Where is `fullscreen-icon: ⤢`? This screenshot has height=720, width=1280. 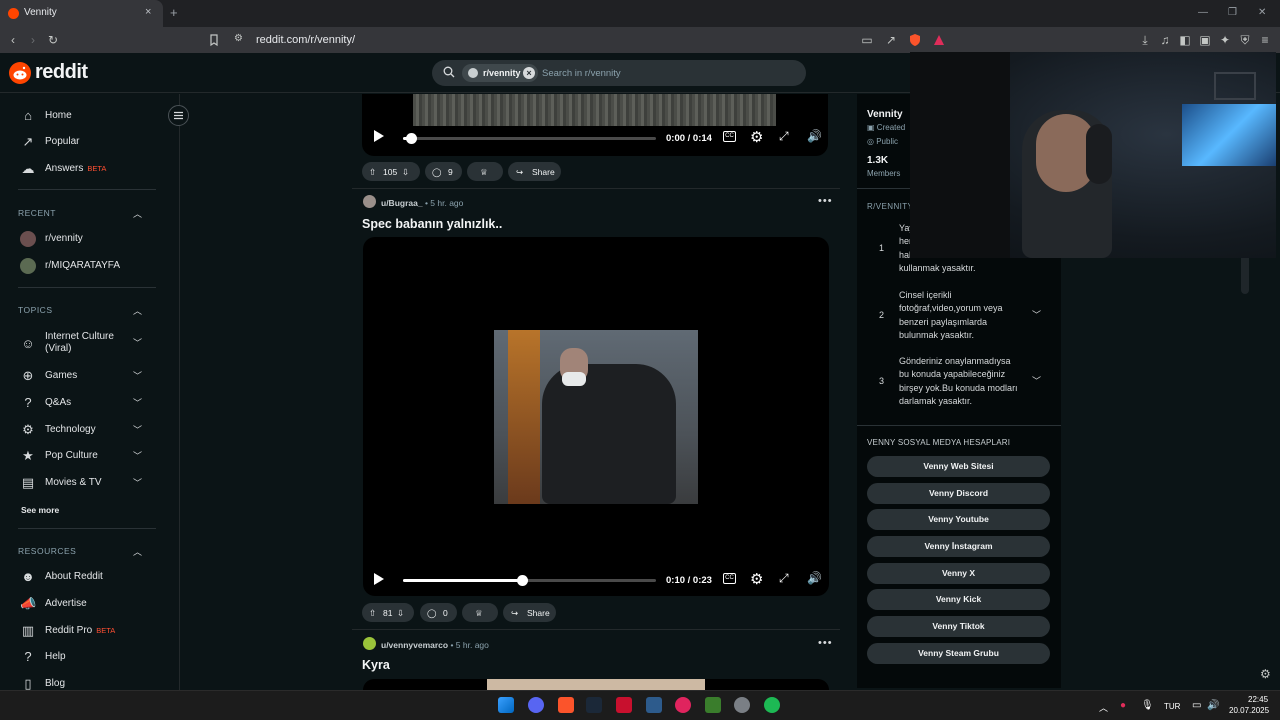
fullscreen-icon: ⤢ is located at coordinates (784, 578).